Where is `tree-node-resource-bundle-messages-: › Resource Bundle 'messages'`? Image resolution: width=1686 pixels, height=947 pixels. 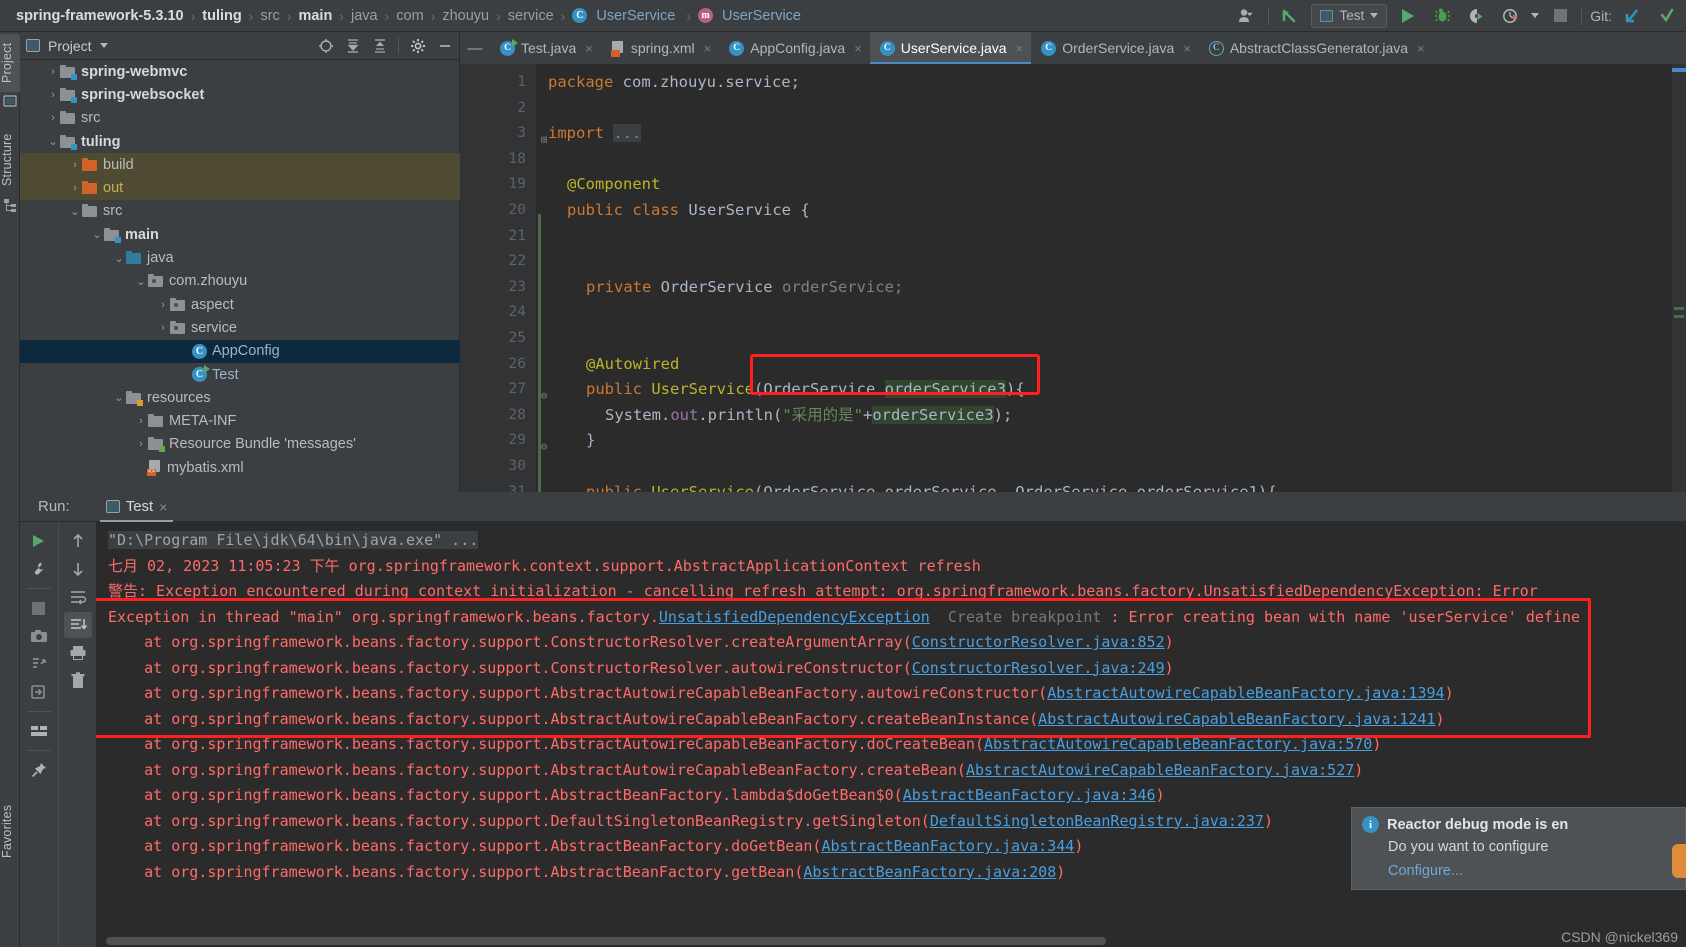
tree-node-resource-bundle-messages-: › Resource Bundle 'messages' is located at coordinates (240, 444).